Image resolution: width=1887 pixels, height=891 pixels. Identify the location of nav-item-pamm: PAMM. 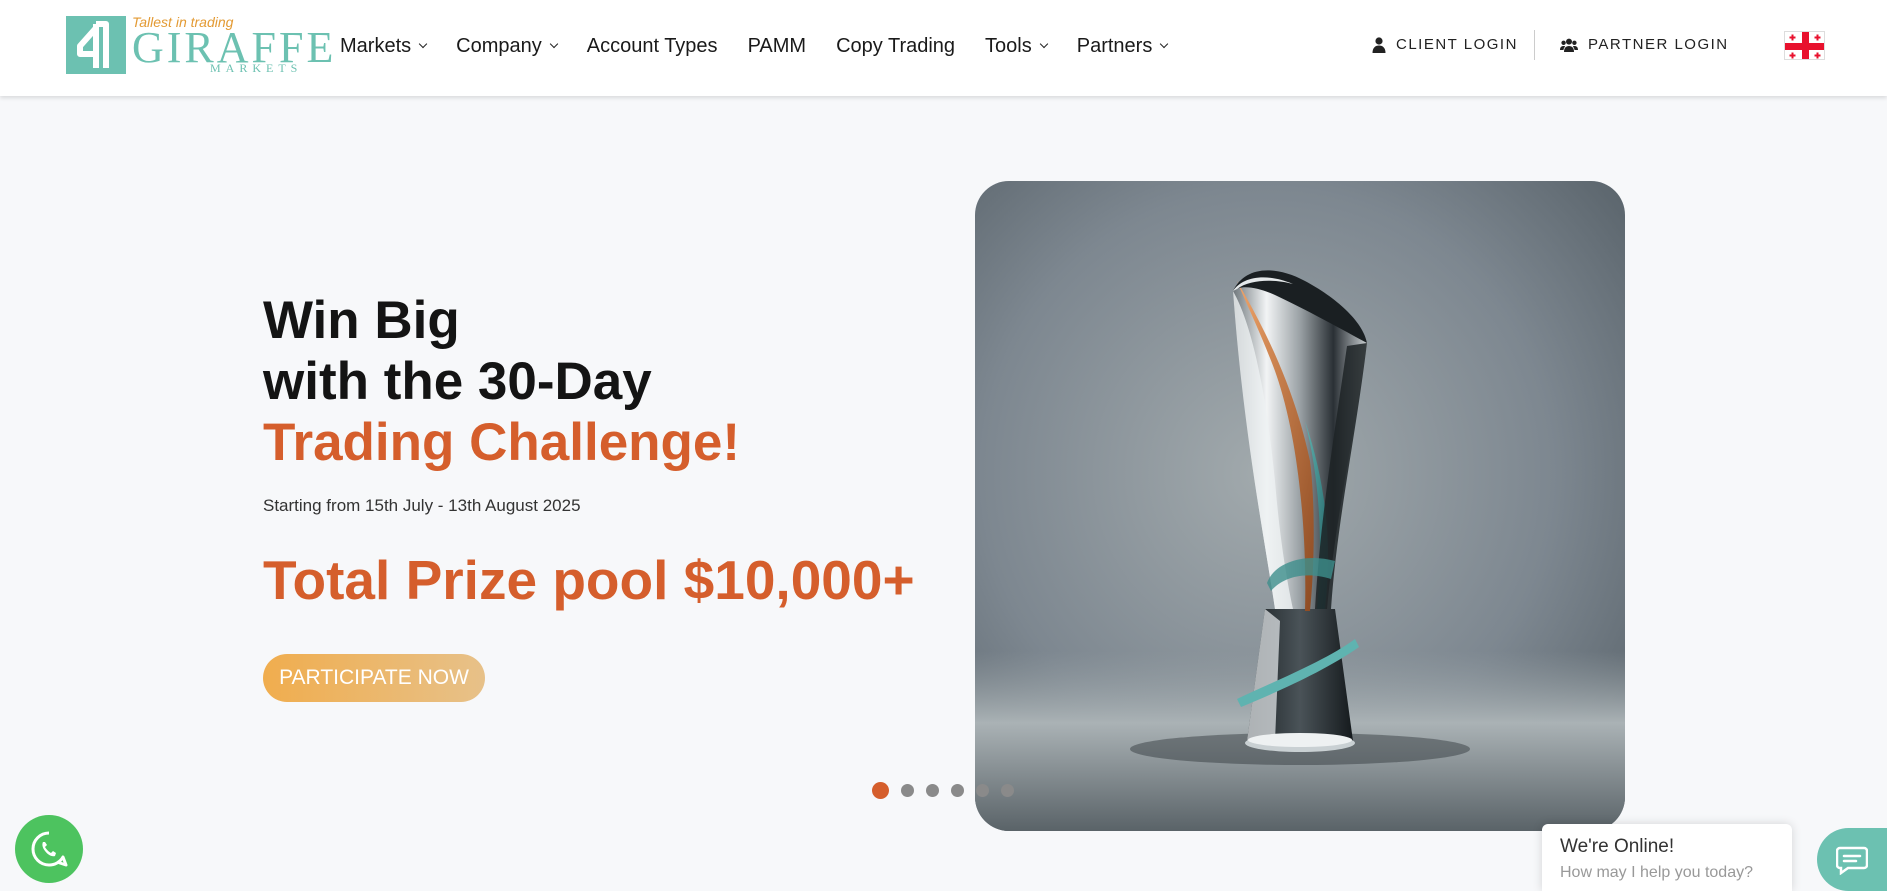
(777, 46).